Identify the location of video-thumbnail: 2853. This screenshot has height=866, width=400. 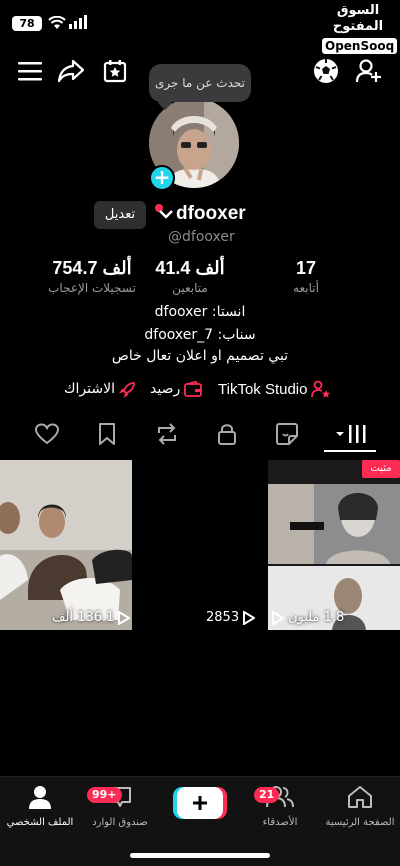
(200, 545).